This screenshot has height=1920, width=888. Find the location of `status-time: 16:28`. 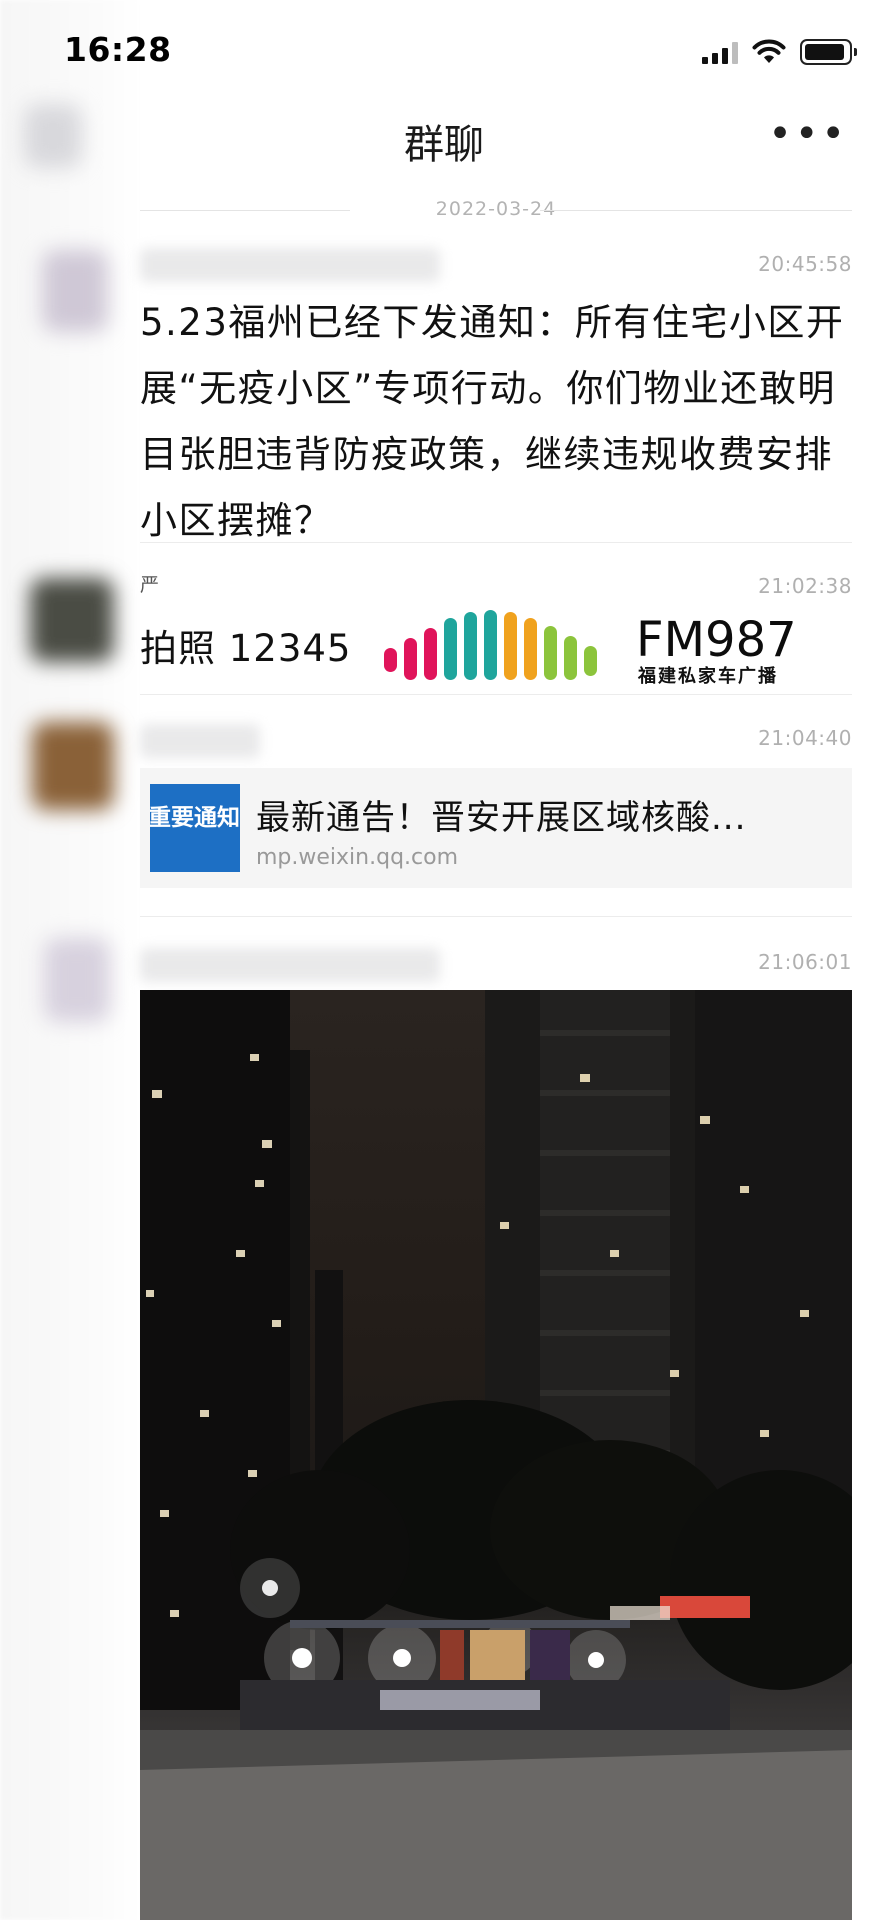

status-time: 16:28 is located at coordinates (118, 49).